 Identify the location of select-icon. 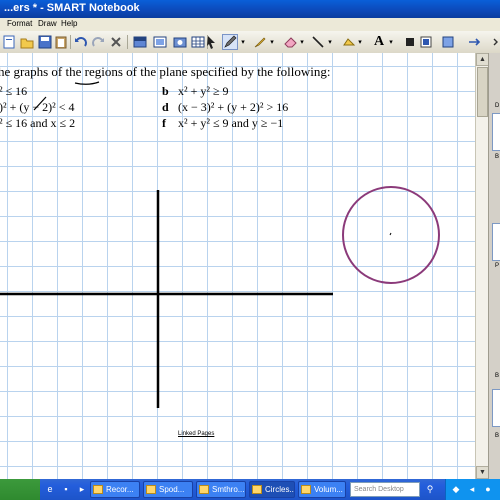
(212, 42).